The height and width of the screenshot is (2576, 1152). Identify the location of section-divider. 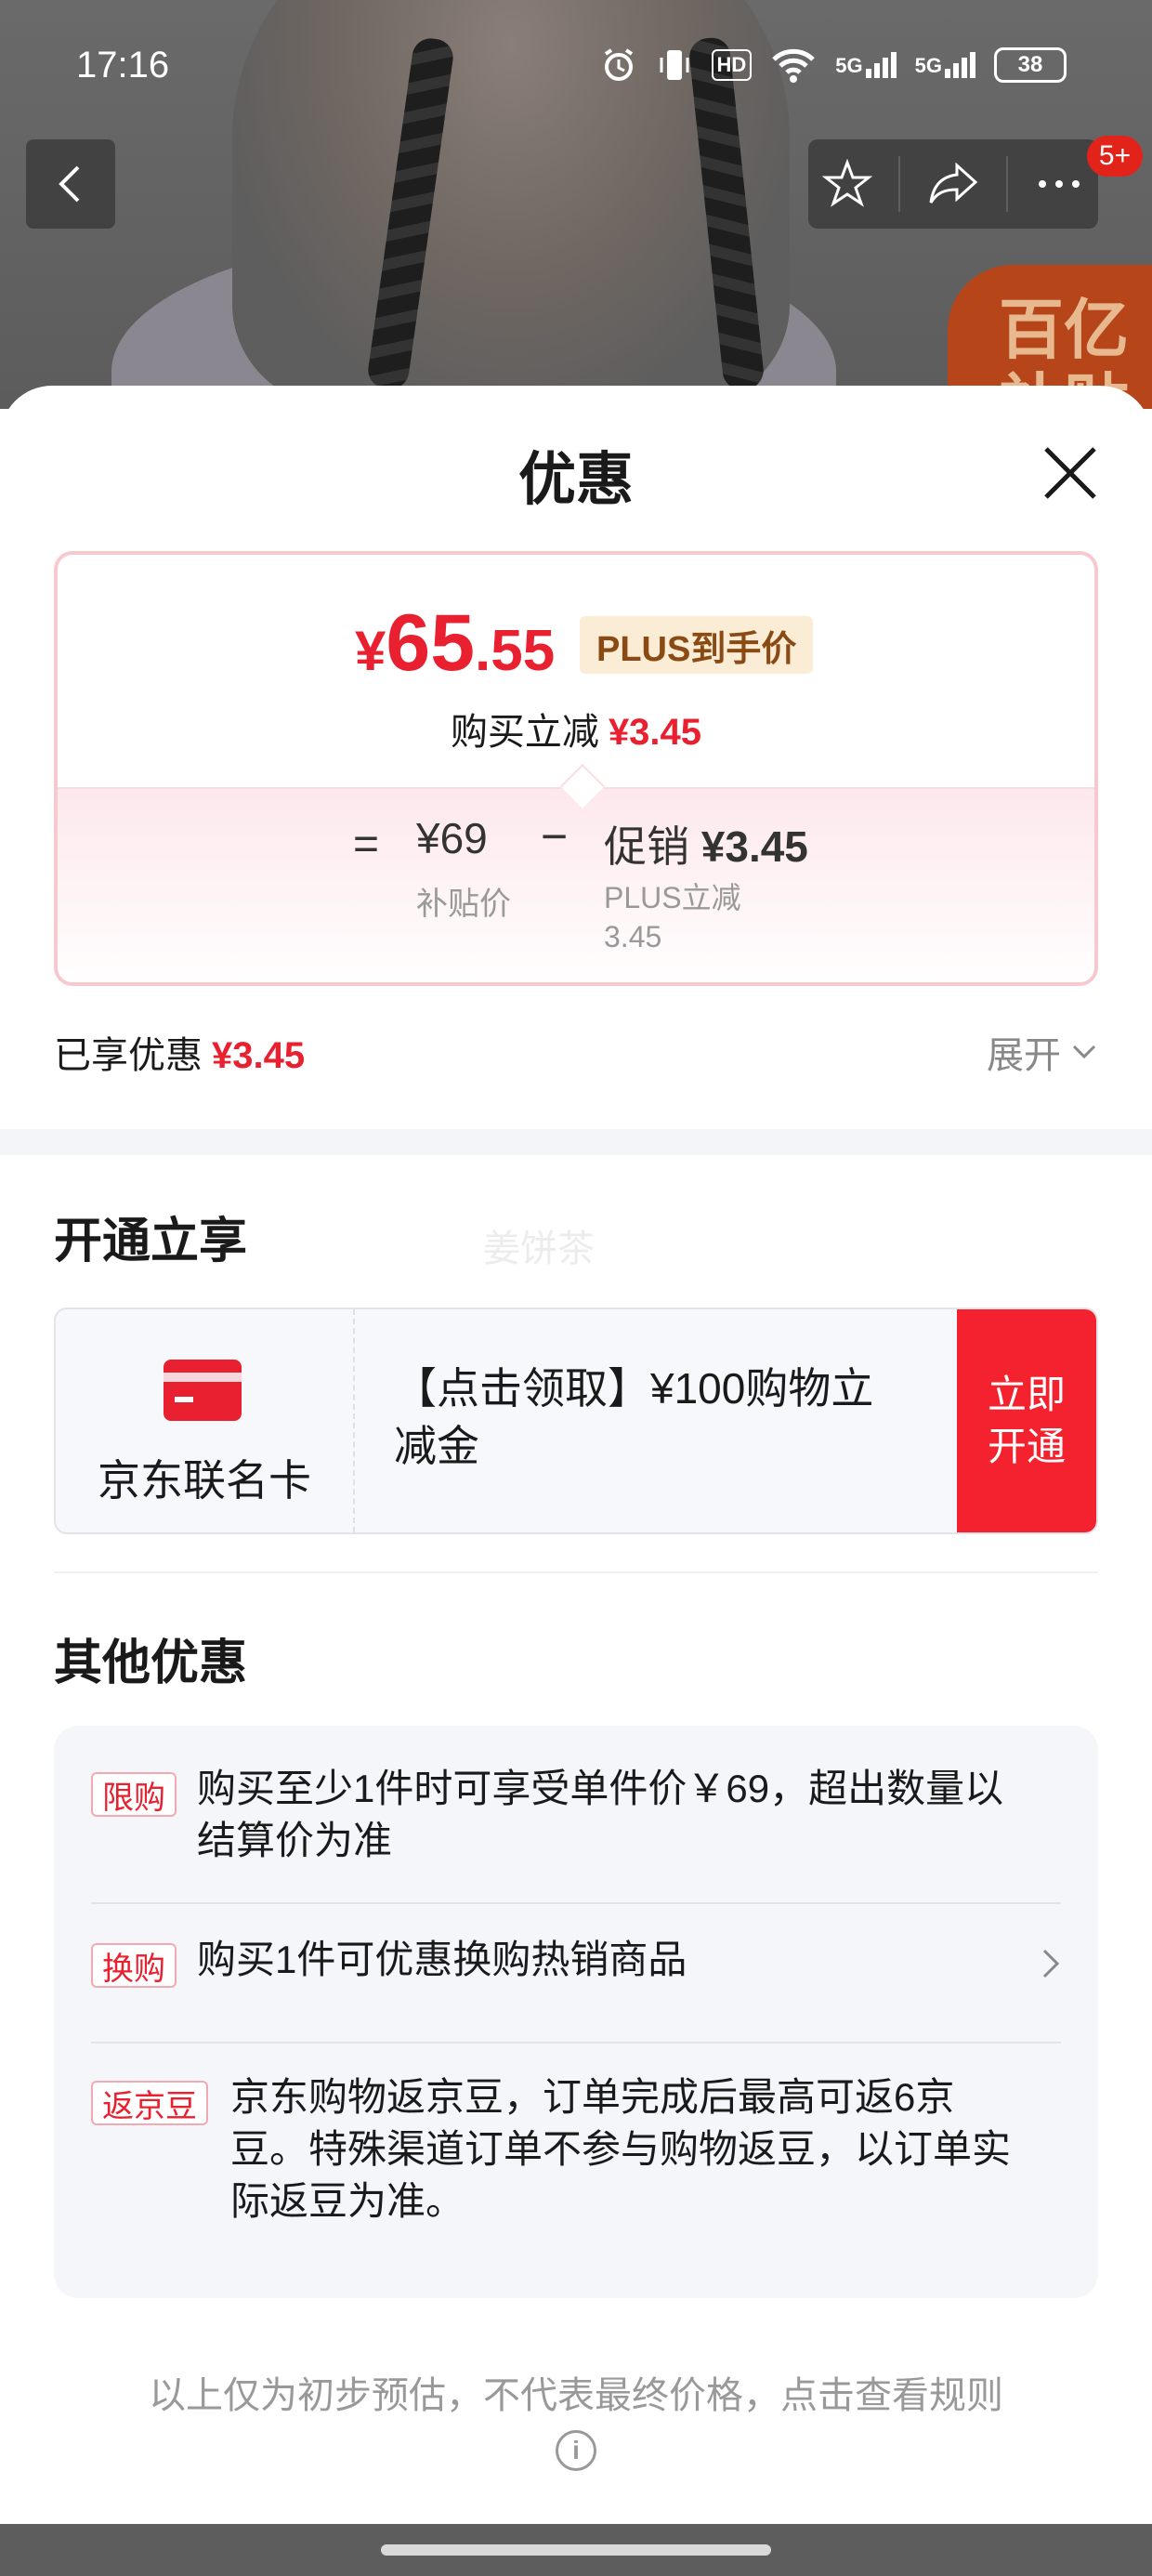
(576, 1142).